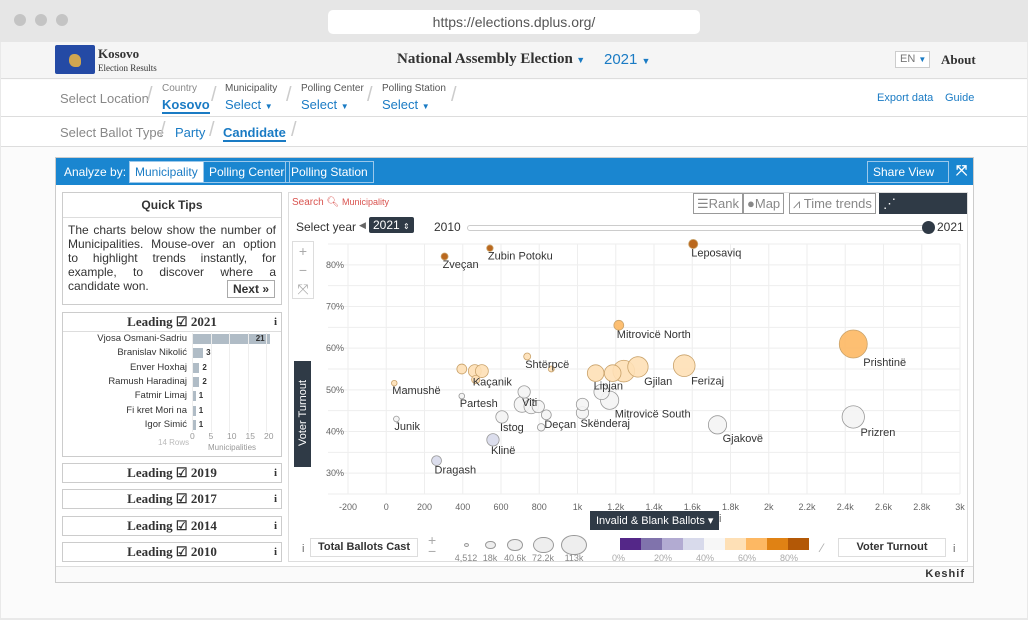 The image size is (1028, 620). What do you see at coordinates (406, 104) in the screenshot?
I see `polling-station-select: Select ▼` at bounding box center [406, 104].